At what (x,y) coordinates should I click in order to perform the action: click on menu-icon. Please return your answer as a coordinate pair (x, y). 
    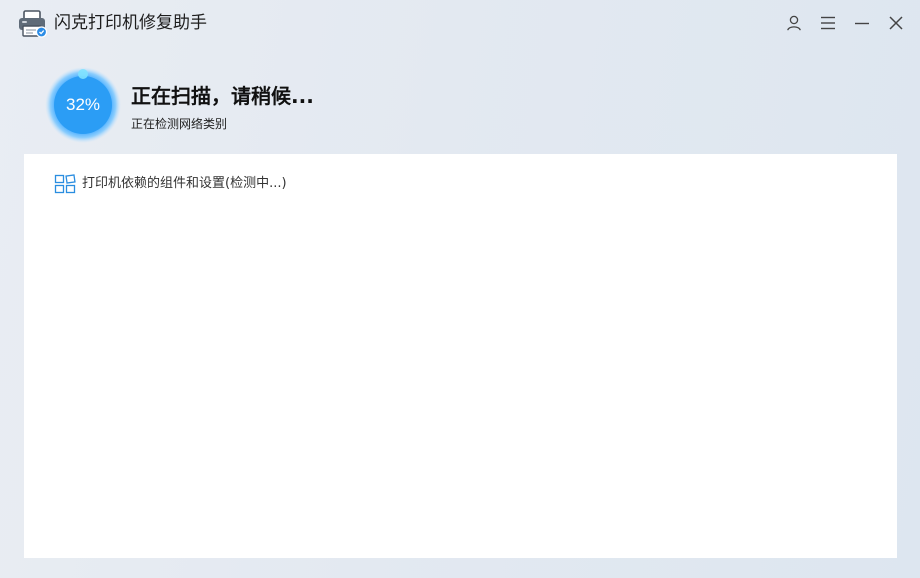
    Looking at the image, I should click on (828, 23).